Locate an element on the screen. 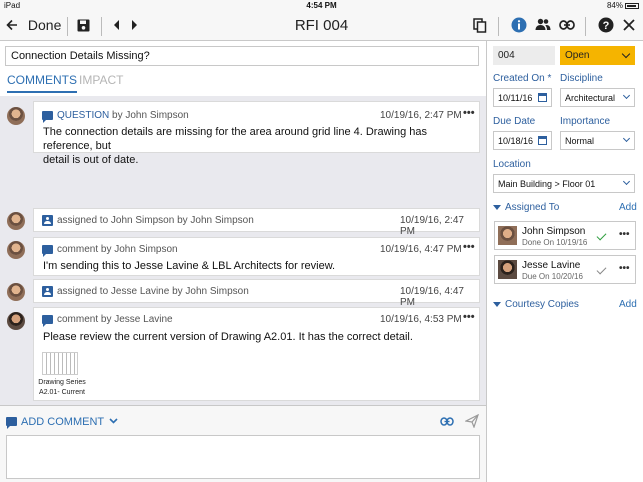 Image resolution: width=643 pixels, height=482 pixels. comment-meta: comment by John Simpson is located at coordinates (117, 249).